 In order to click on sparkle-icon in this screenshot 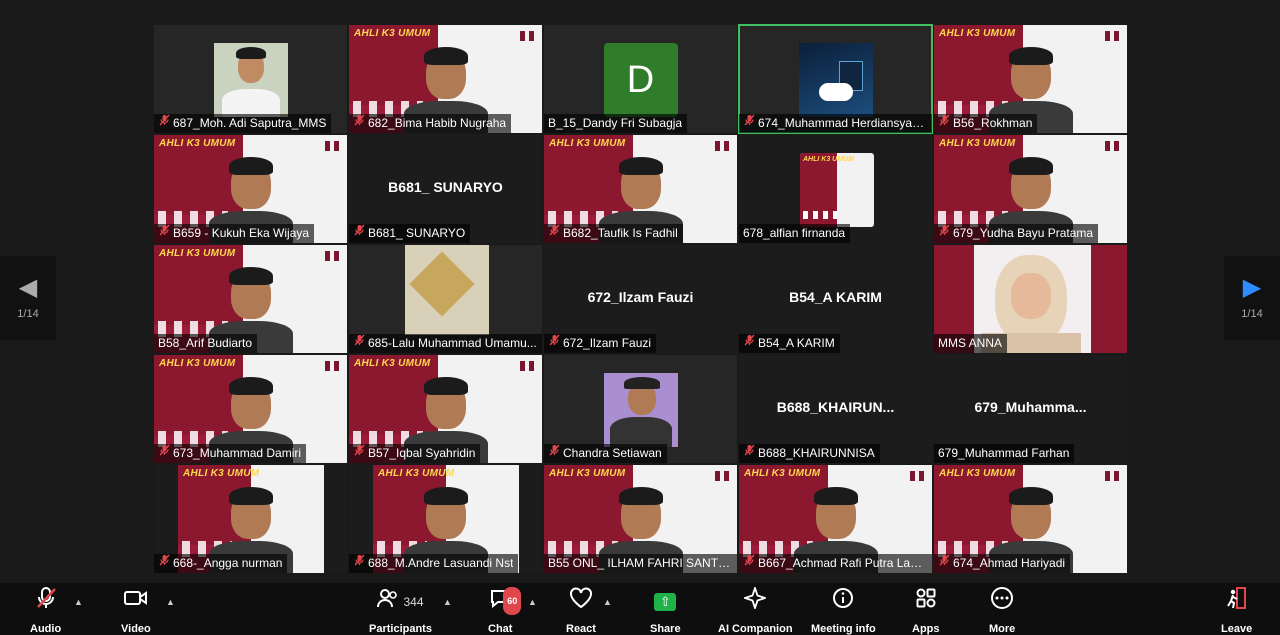, I will do `click(755, 601)`.